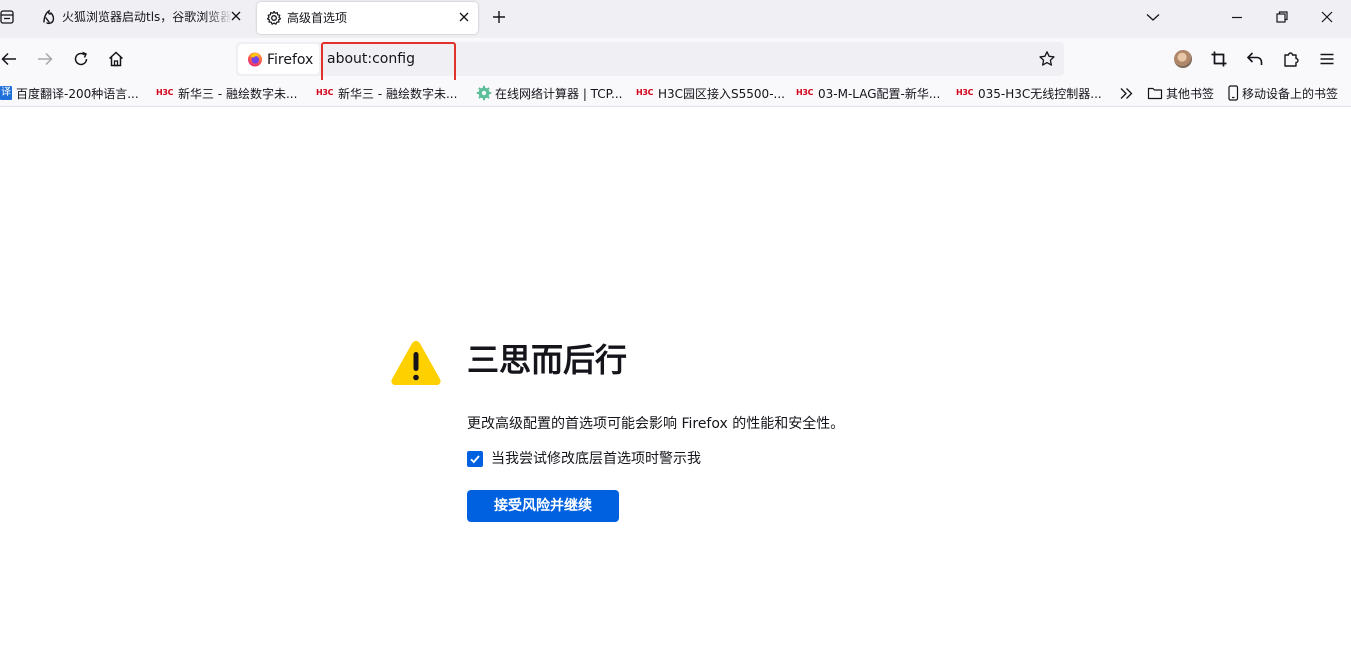  What do you see at coordinates (7, 17) in the screenshot?
I see `tab-list-icon` at bounding box center [7, 17].